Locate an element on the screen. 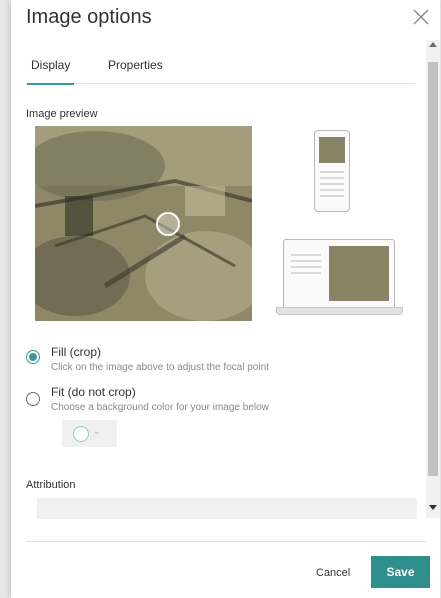 This screenshot has height=598, width=441. scroll-up-icon is located at coordinates (433, 44).